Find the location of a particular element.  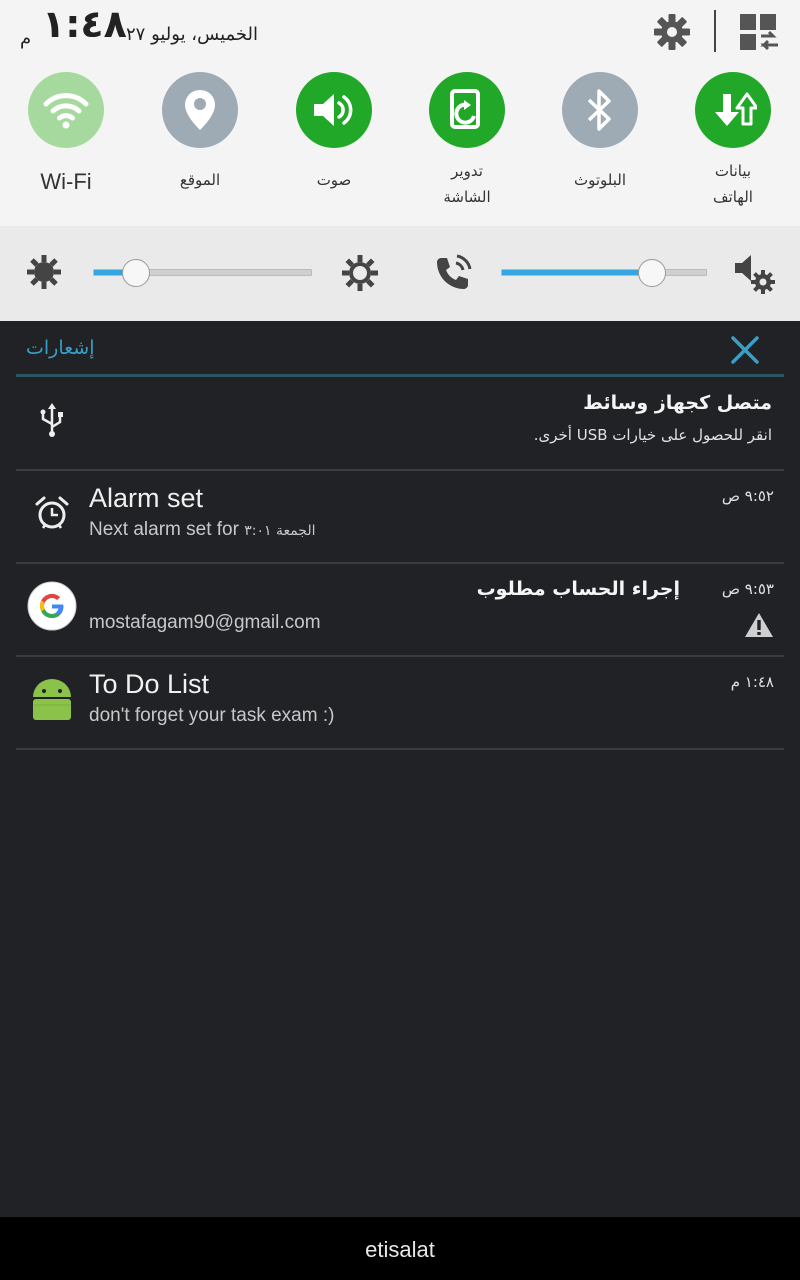

volume-thumb is located at coordinates (652, 273).